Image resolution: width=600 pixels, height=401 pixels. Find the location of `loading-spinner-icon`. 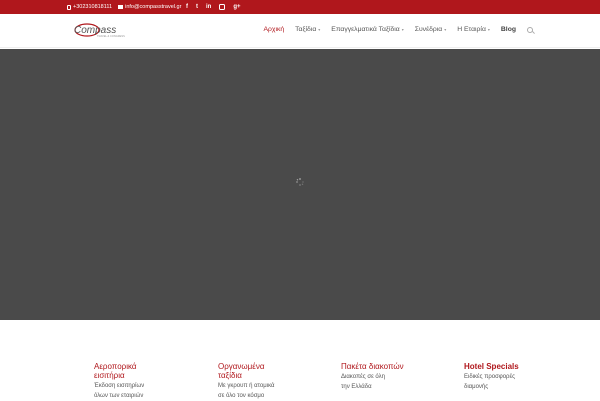

loading-spinner-icon is located at coordinates (300, 182).